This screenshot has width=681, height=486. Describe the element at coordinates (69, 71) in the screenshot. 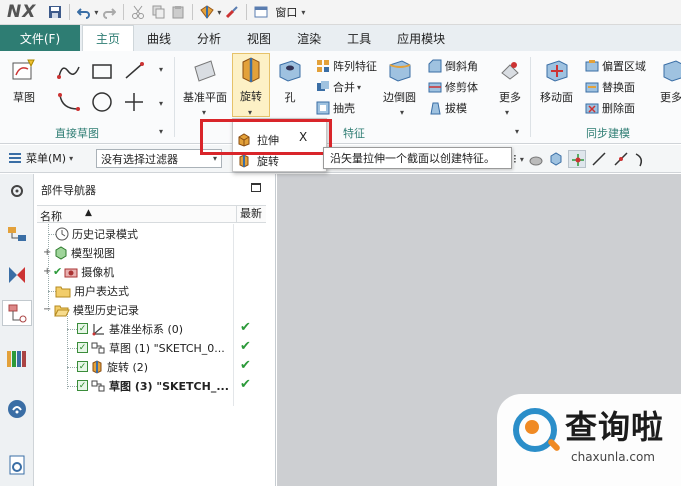

I see `spline-button` at that location.